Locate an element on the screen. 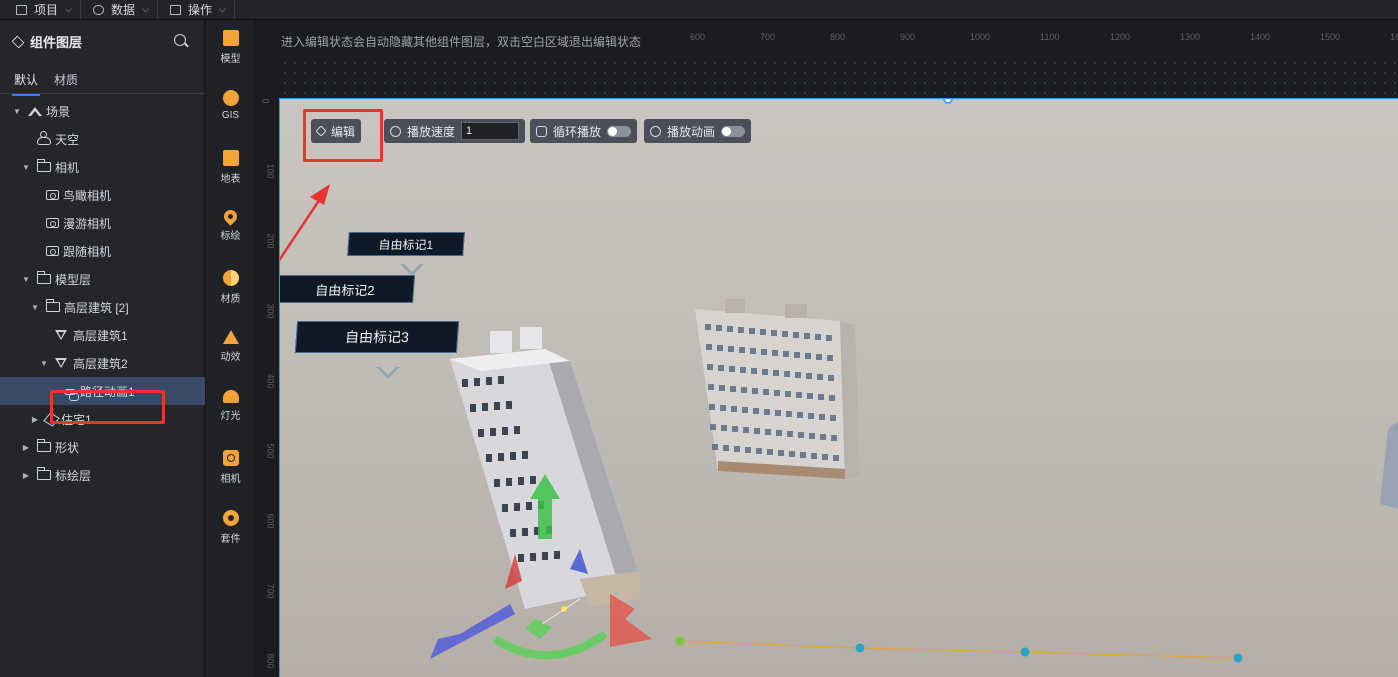 The width and height of the screenshot is (1398, 677). menu-project: 项目 ⌵ is located at coordinates (44, 9).